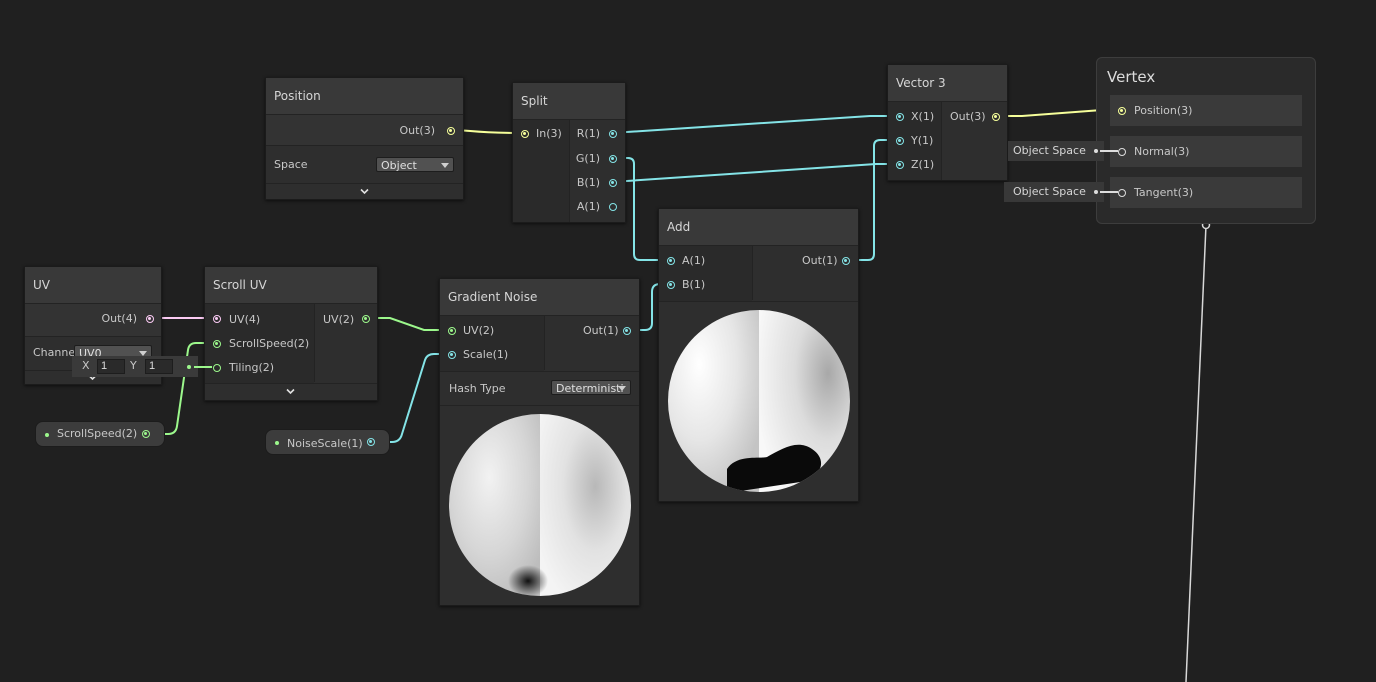 The width and height of the screenshot is (1376, 682). Describe the element at coordinates (339, 319) in the screenshot. I see `scroll-uv-out-label: UV(2)` at that location.